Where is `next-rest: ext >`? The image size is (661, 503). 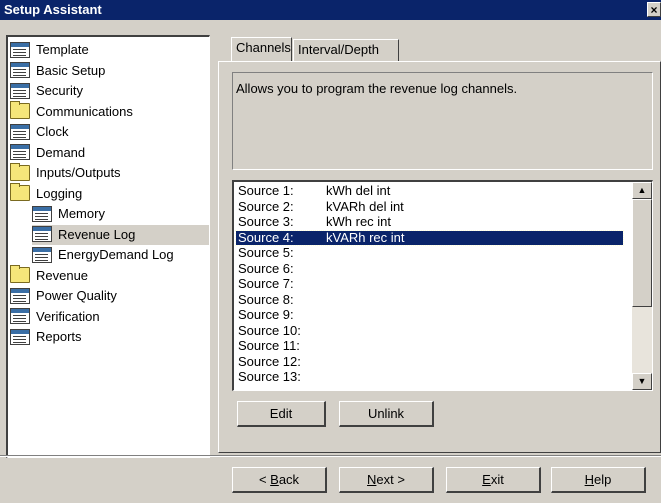 next-rest: ext > is located at coordinates (390, 479).